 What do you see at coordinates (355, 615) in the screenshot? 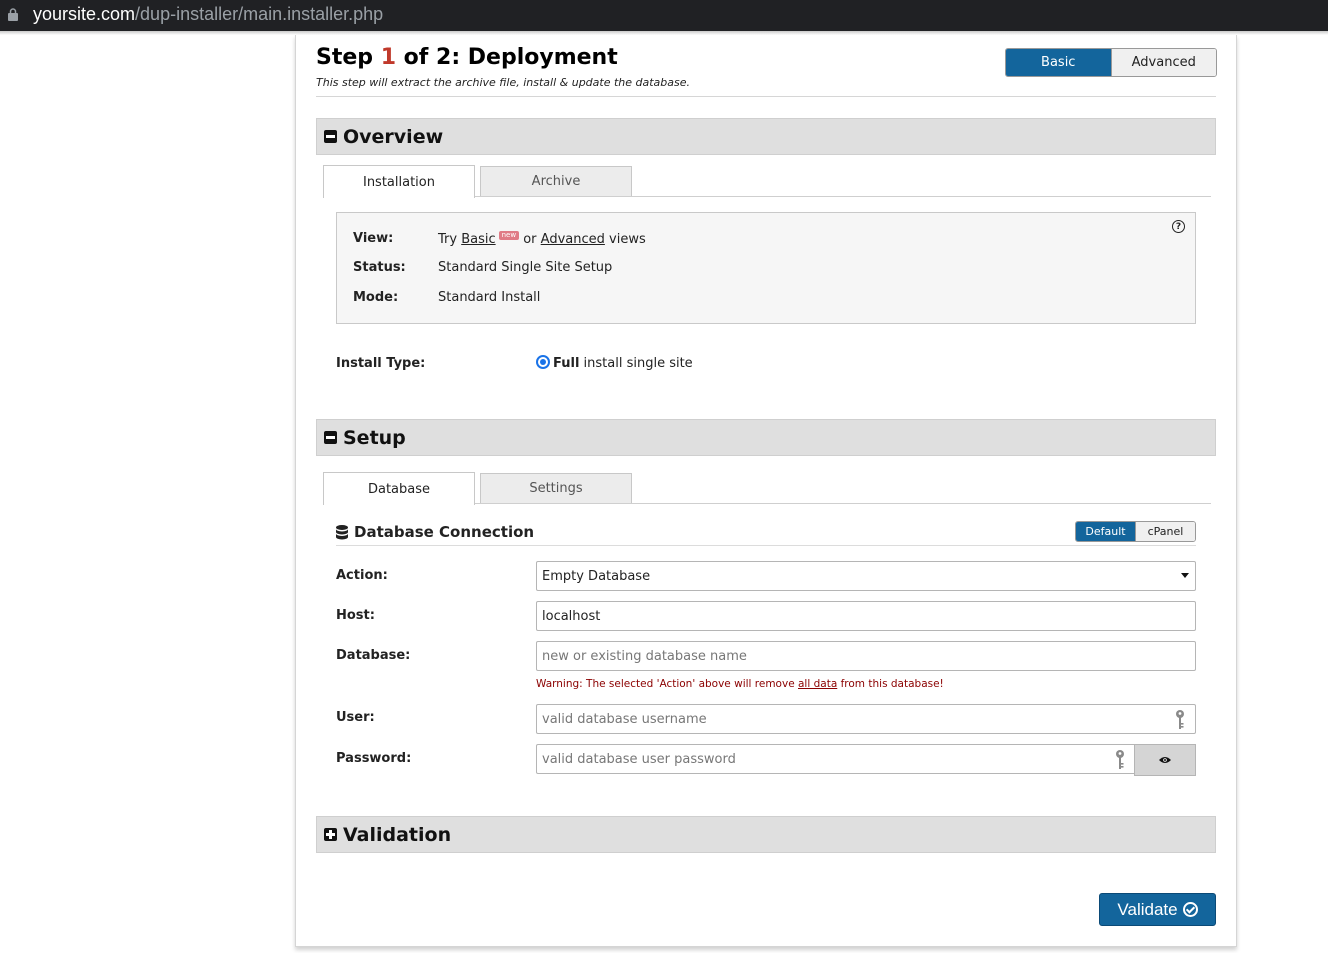
I see `host-label: Host:` at bounding box center [355, 615].